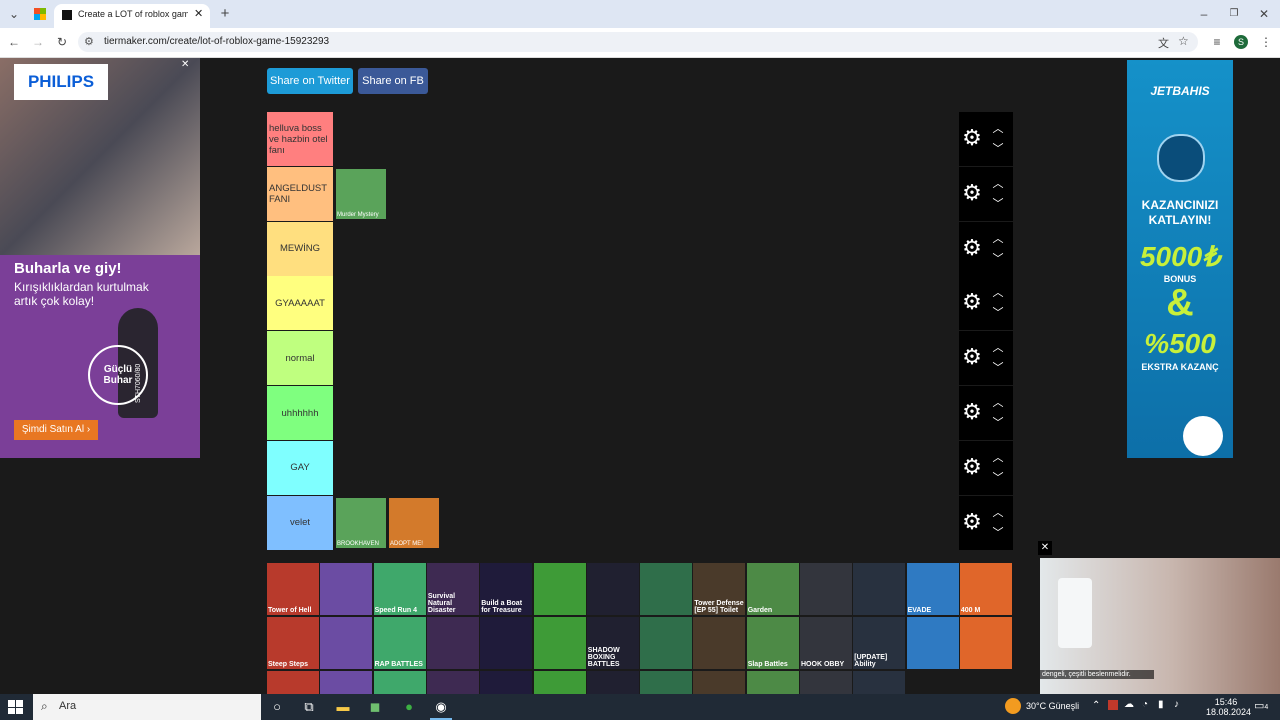 The width and height of the screenshot is (1280, 720). Describe the element at coordinates (1045, 548) in the screenshot. I see `video-ad-close-icon: ✕` at that location.